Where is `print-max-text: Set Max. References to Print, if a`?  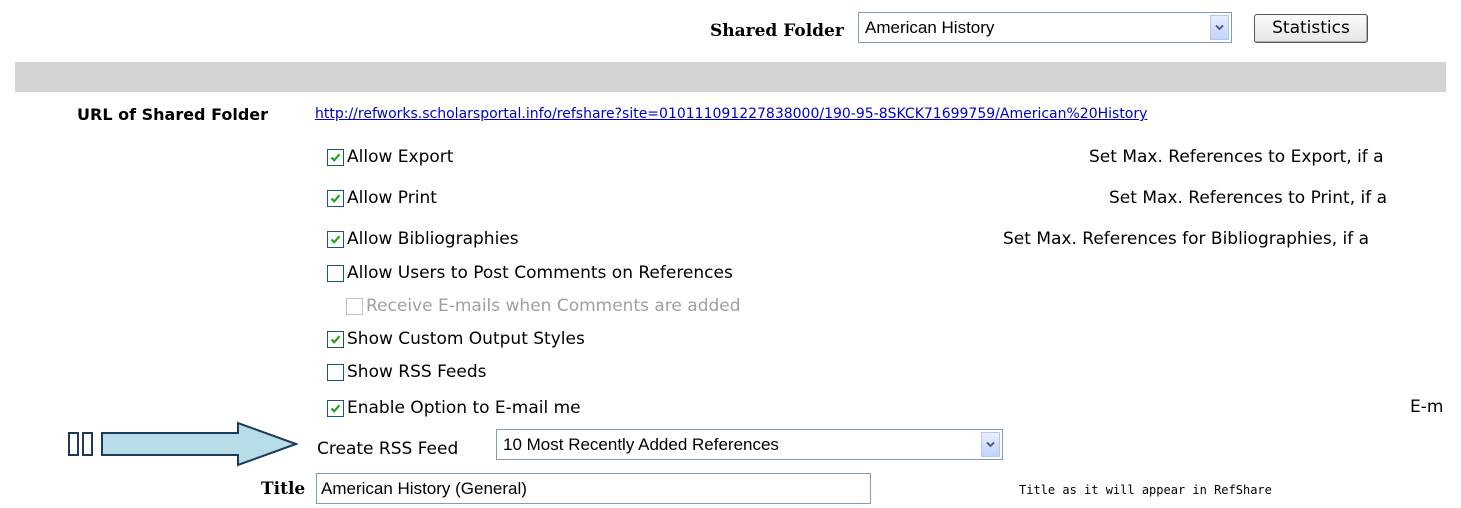
print-max-text: Set Max. References to Print, if a is located at coordinates (1248, 198).